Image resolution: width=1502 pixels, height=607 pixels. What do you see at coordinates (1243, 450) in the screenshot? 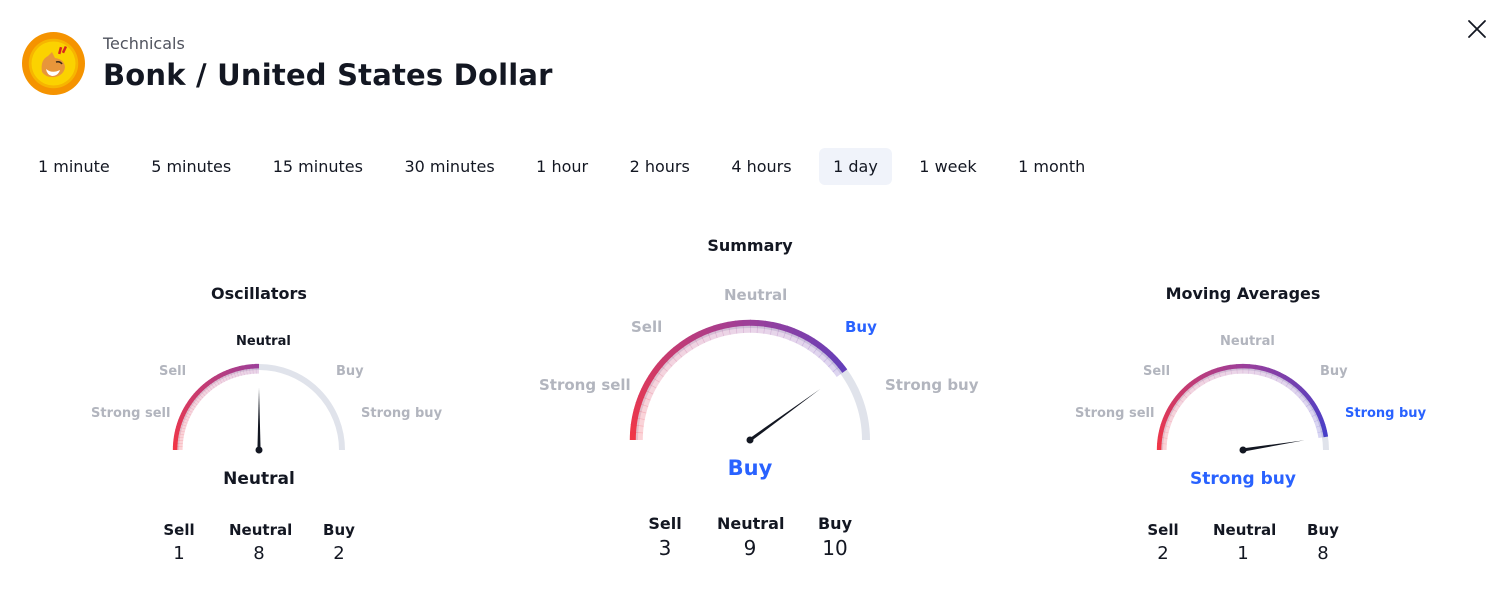
I see `gauge-needle-pivot` at bounding box center [1243, 450].